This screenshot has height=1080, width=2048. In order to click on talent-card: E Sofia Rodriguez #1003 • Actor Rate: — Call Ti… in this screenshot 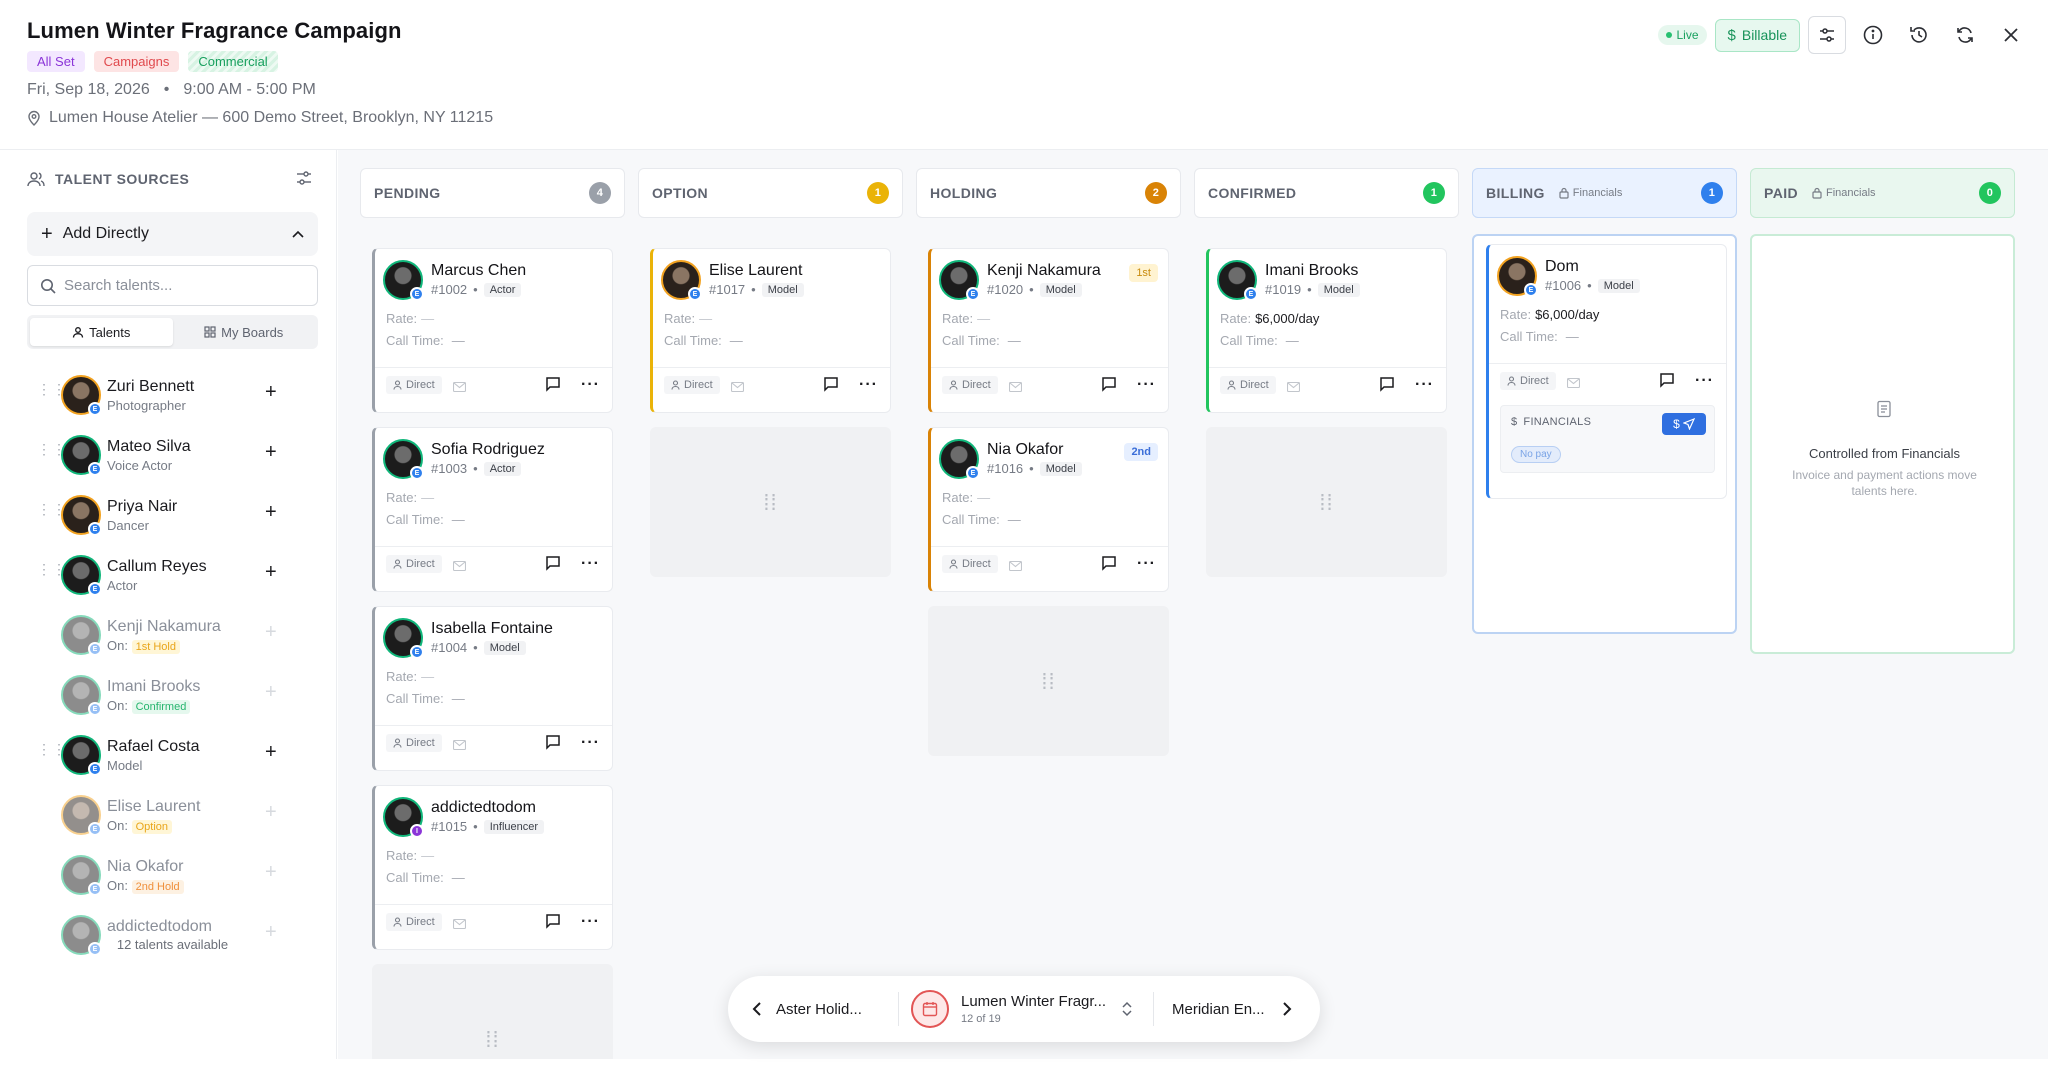, I will do `click(492, 509)`.